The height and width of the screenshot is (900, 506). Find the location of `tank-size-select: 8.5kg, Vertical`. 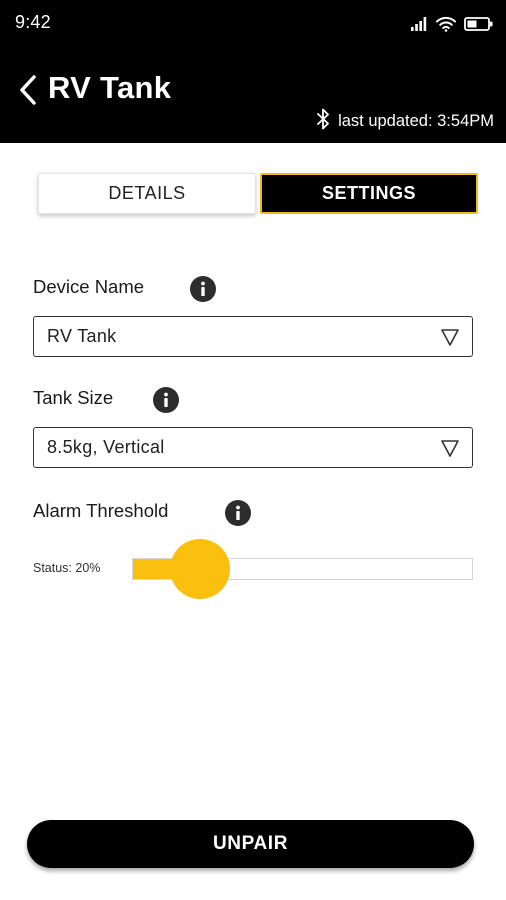

tank-size-select: 8.5kg, Vertical is located at coordinates (253, 447).